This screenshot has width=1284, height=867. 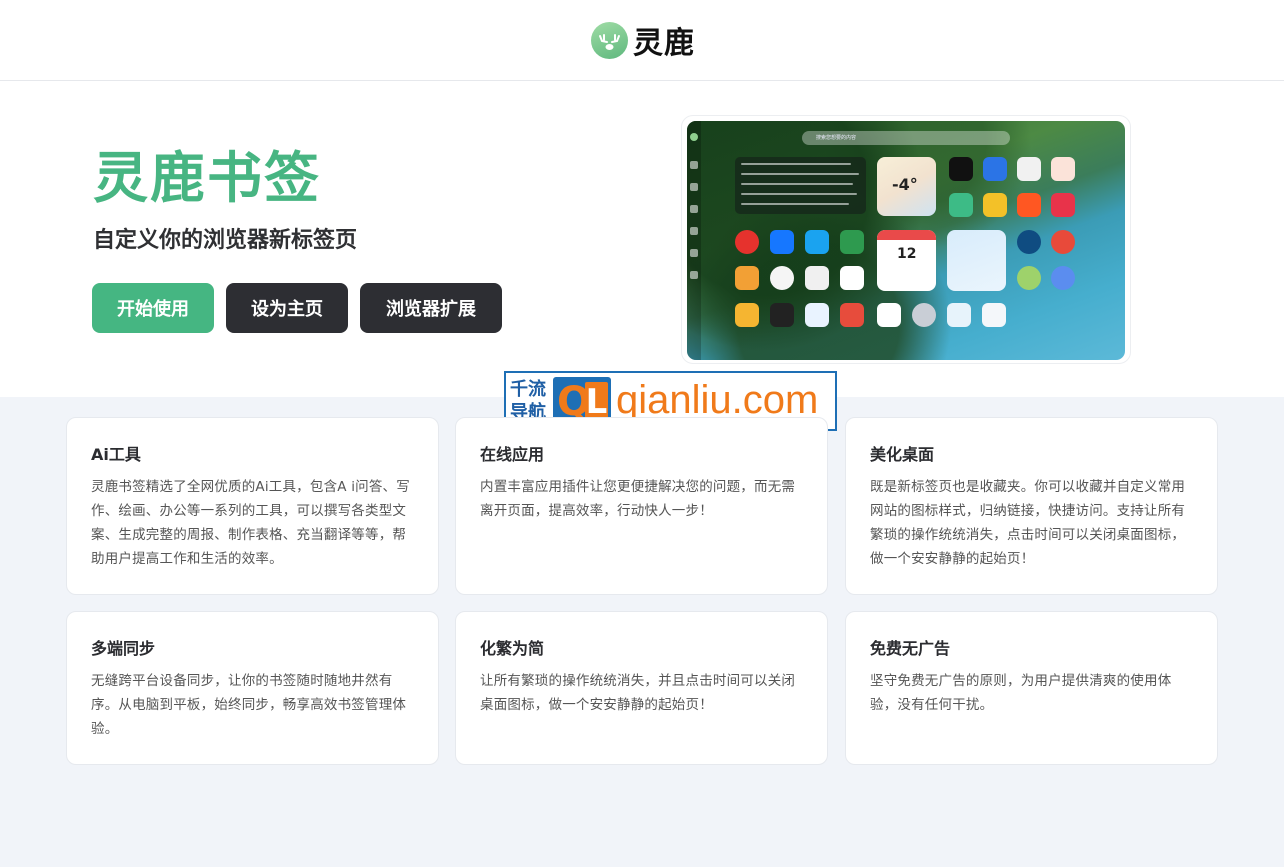 I want to click on brand-name: 灵鹿, so click(x=664, y=43).